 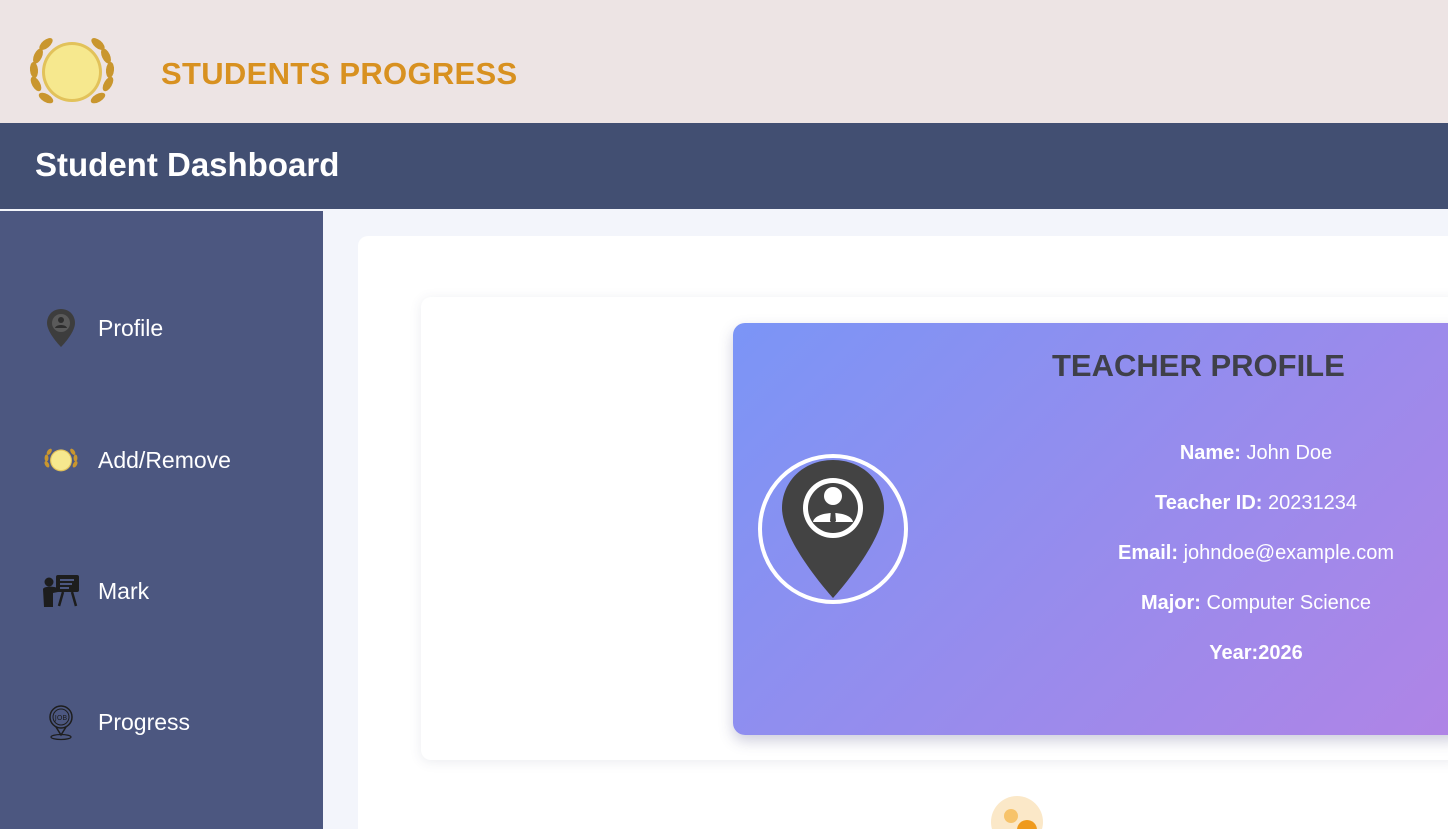 What do you see at coordinates (1209, 503) in the screenshot?
I see `info-label: Teacher ID:` at bounding box center [1209, 503].